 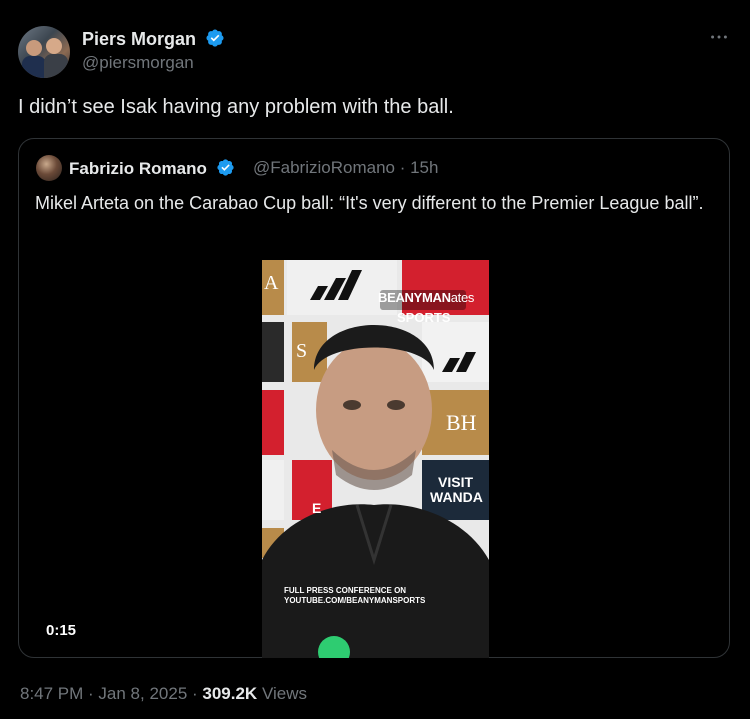 What do you see at coordinates (719, 39) in the screenshot?
I see `more-horizontal-icon` at bounding box center [719, 39].